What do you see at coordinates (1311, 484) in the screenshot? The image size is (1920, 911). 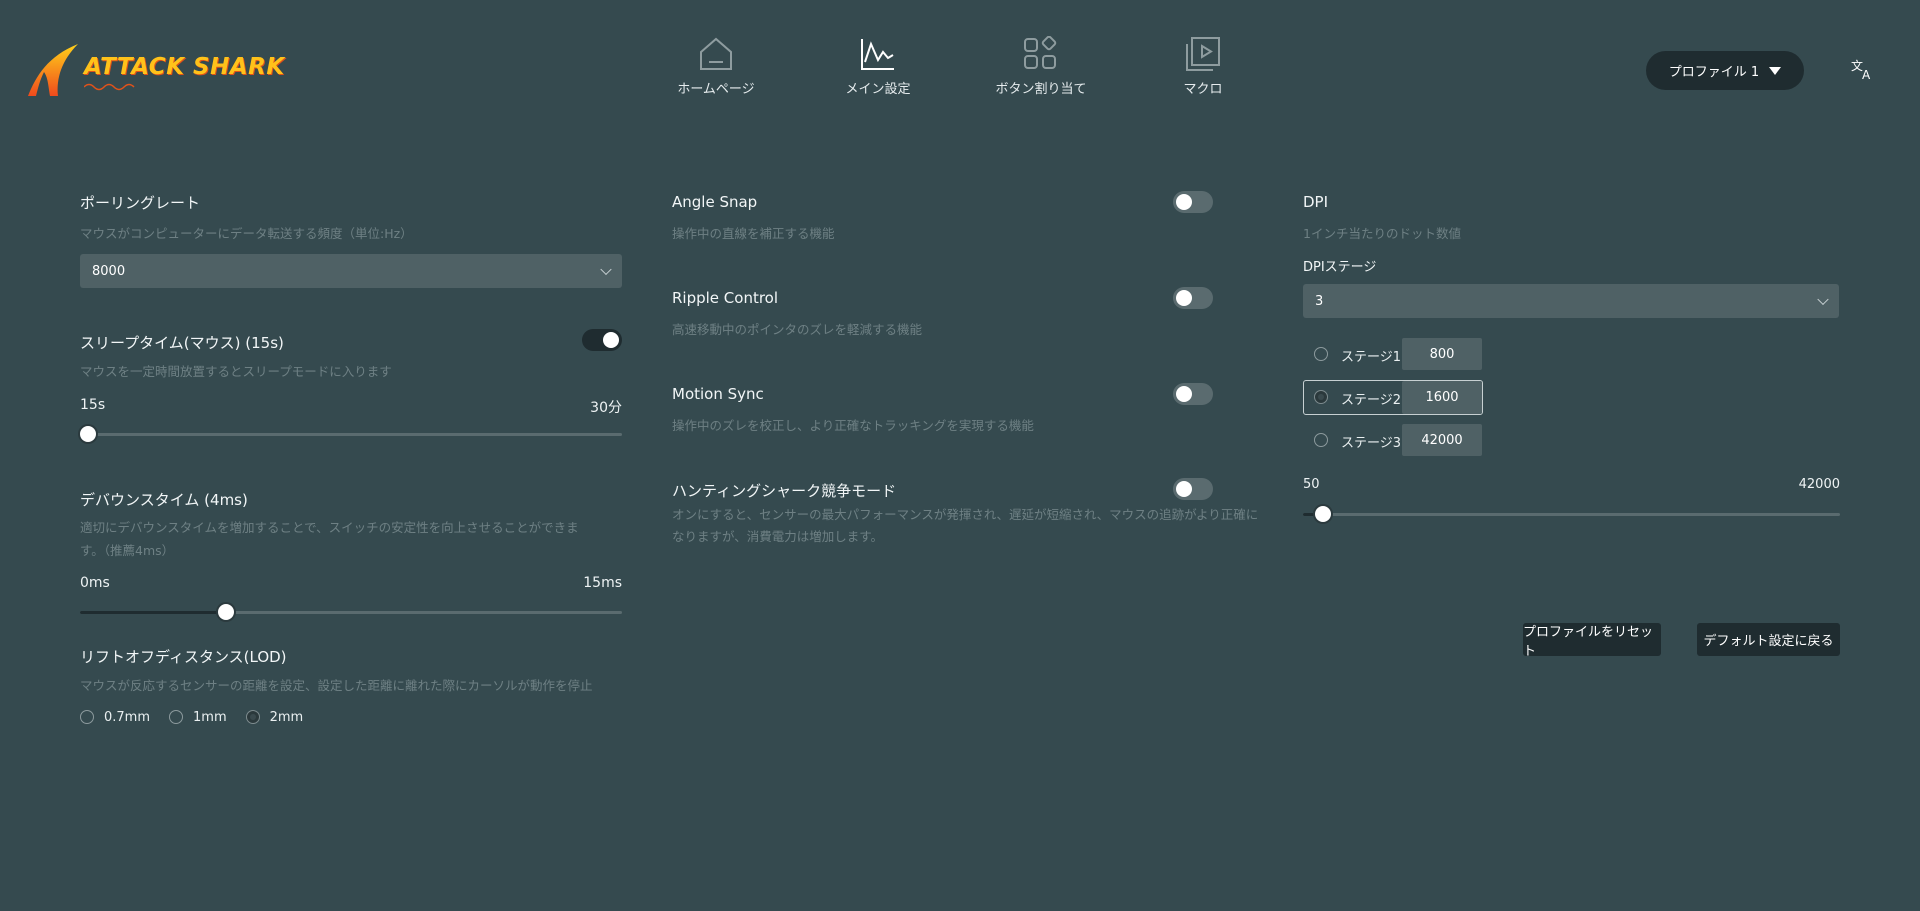 I see `dpi-min-label: 50` at bounding box center [1311, 484].